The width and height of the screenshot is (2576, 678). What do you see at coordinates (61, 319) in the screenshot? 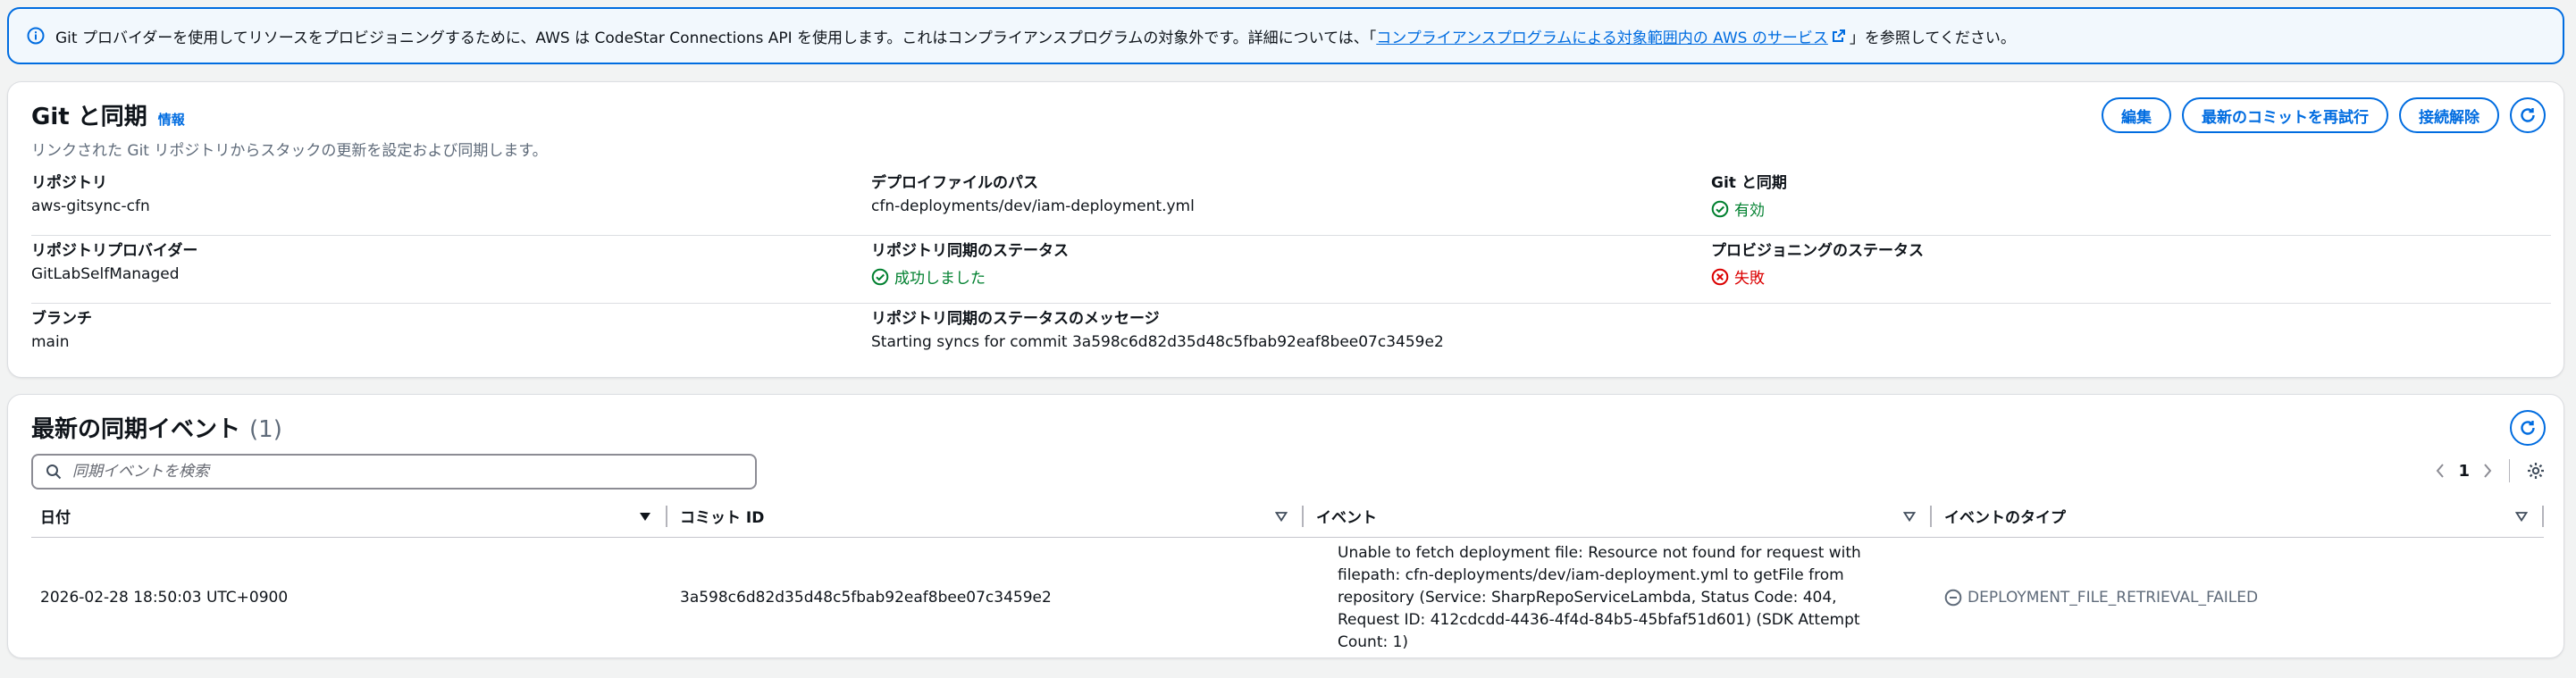
I see `field-label: ブランチ` at bounding box center [61, 319].